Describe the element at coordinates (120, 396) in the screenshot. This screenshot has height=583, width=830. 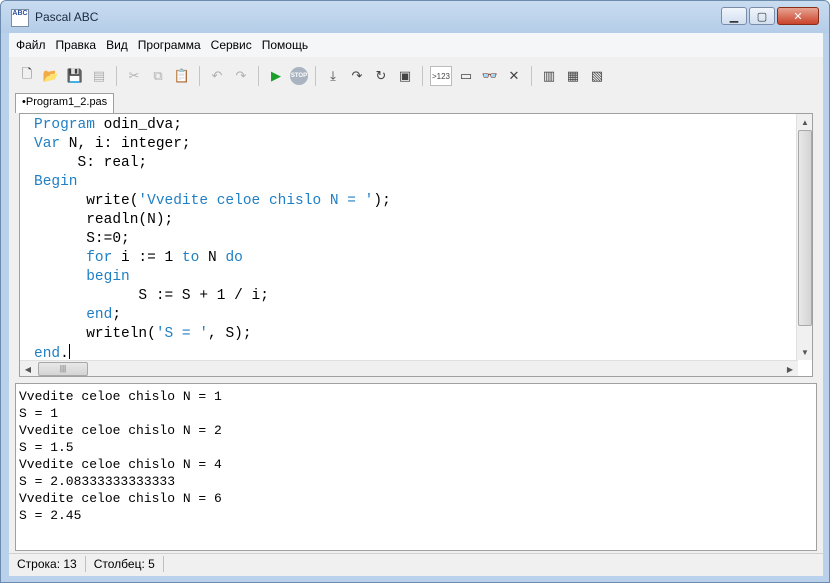
I see `output-line: Vvedite celoe chislo N = 1` at that location.